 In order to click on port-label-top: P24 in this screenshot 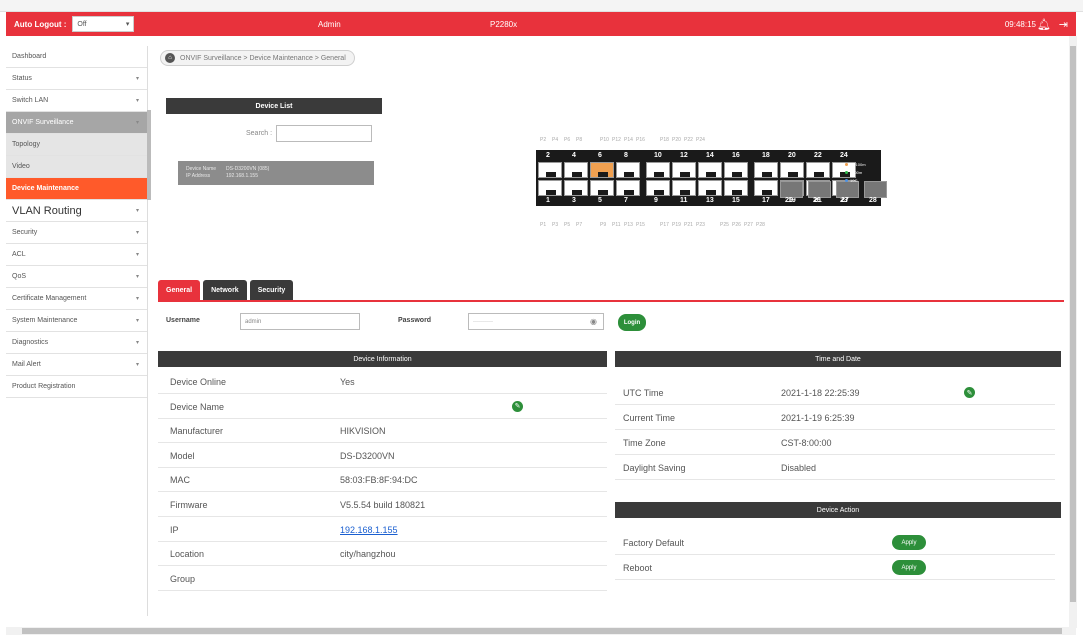, I will do `click(700, 140)`.